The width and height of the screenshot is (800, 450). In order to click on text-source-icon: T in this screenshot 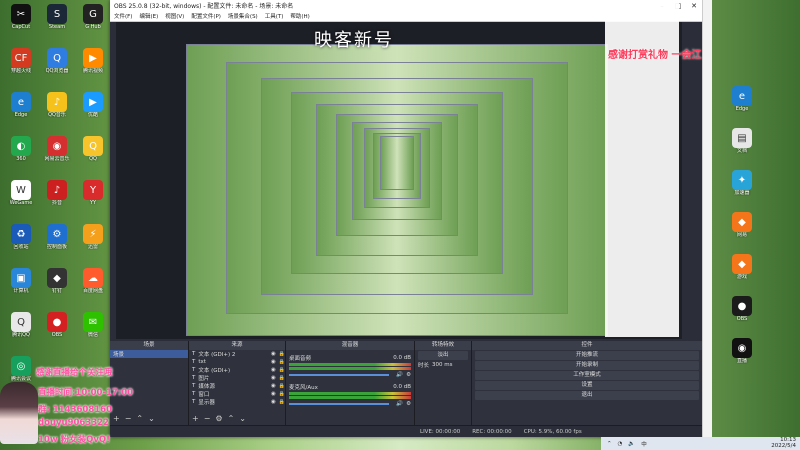, I will do `click(194, 386)`.